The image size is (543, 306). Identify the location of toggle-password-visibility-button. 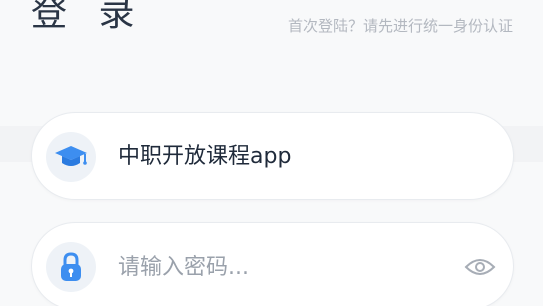
(480, 267).